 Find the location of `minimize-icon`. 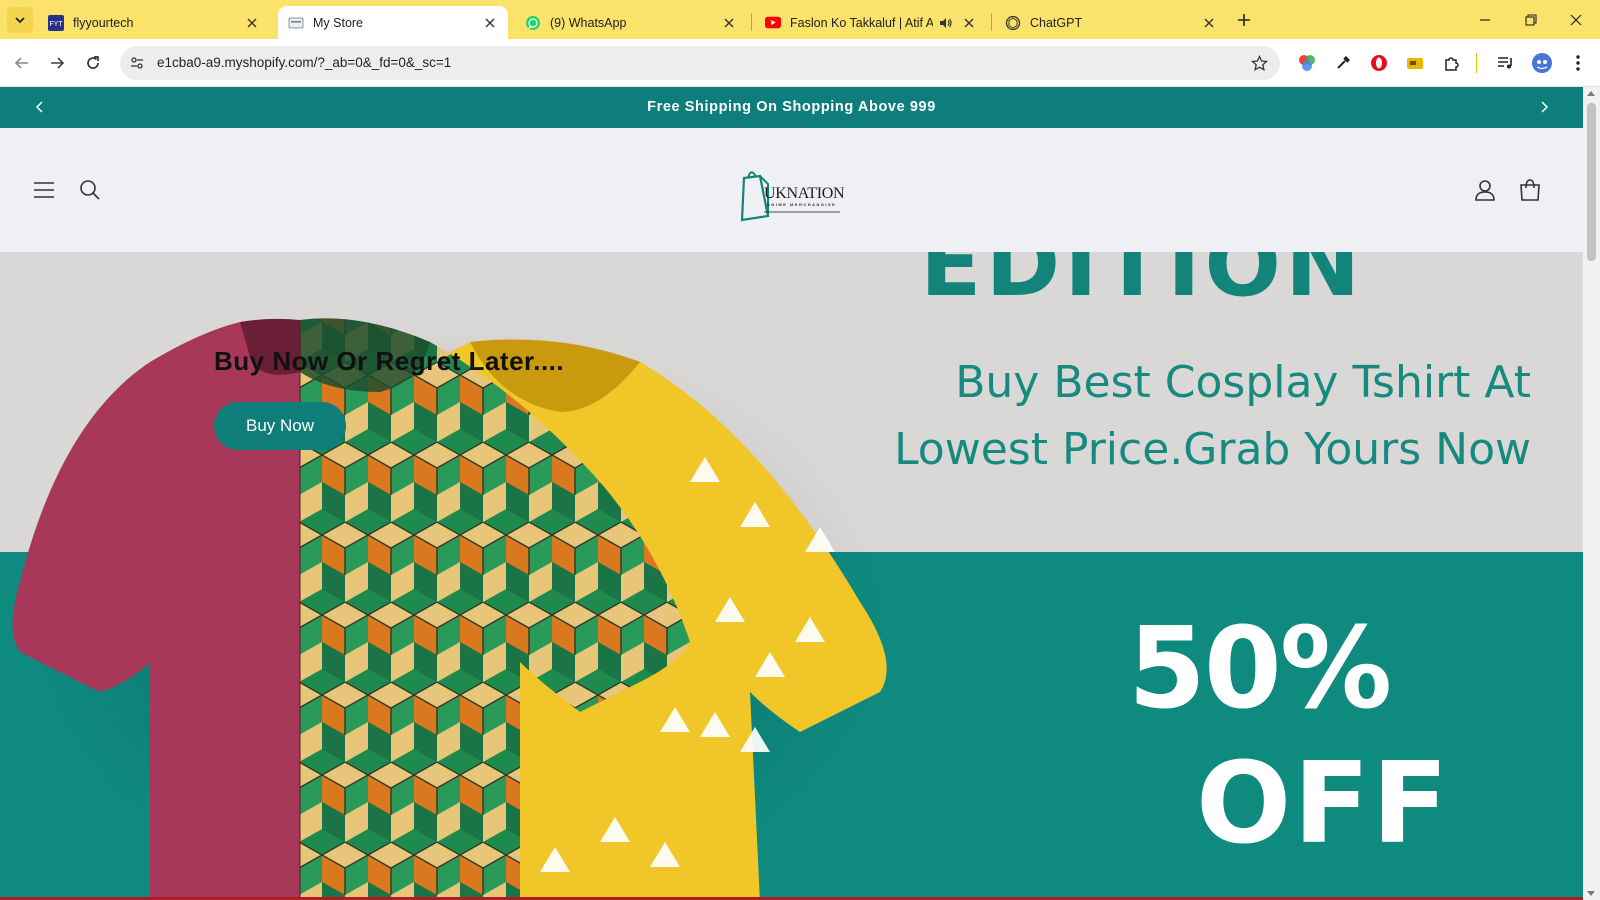

minimize-icon is located at coordinates (1485, 20).